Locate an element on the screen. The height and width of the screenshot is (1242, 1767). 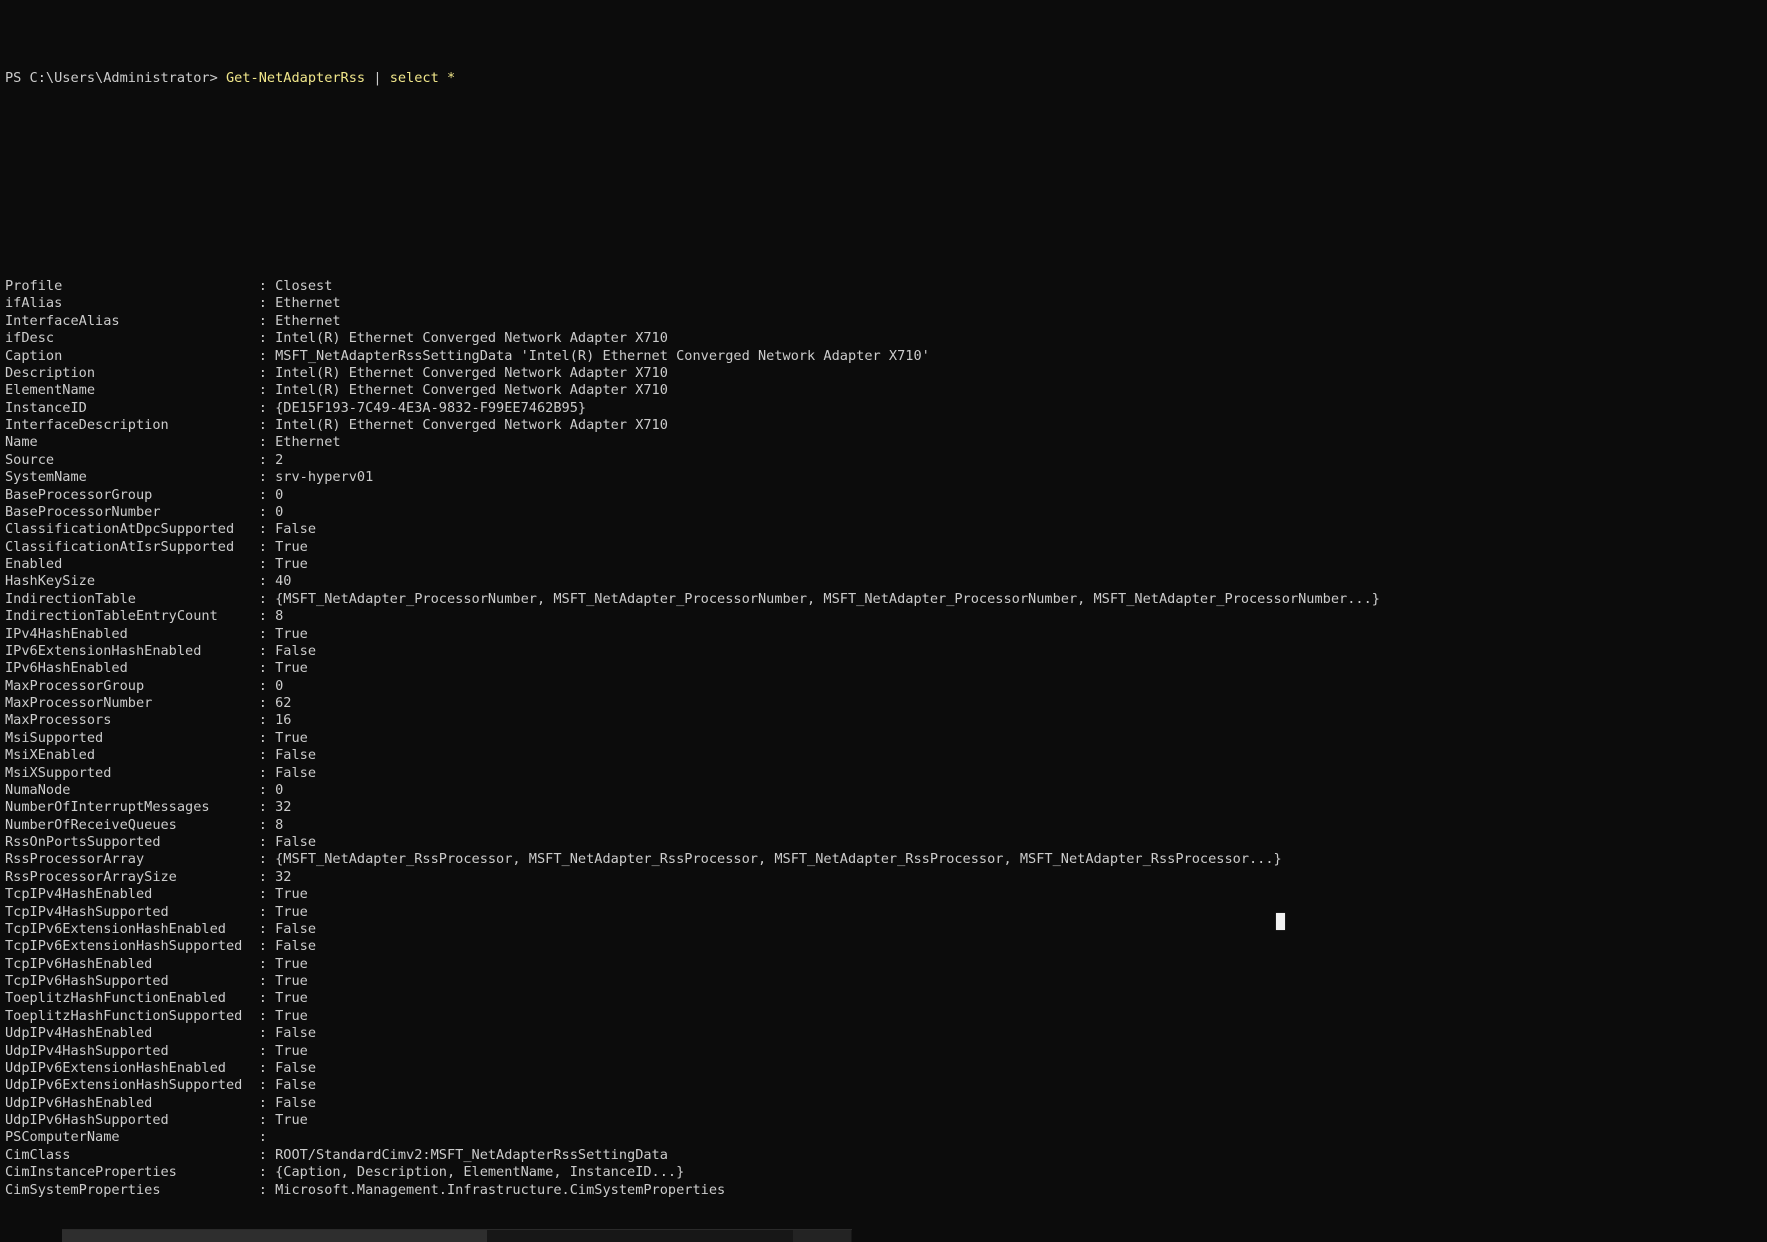
property-row: TcpIPv6HashEnabled : True is located at coordinates (692, 964).